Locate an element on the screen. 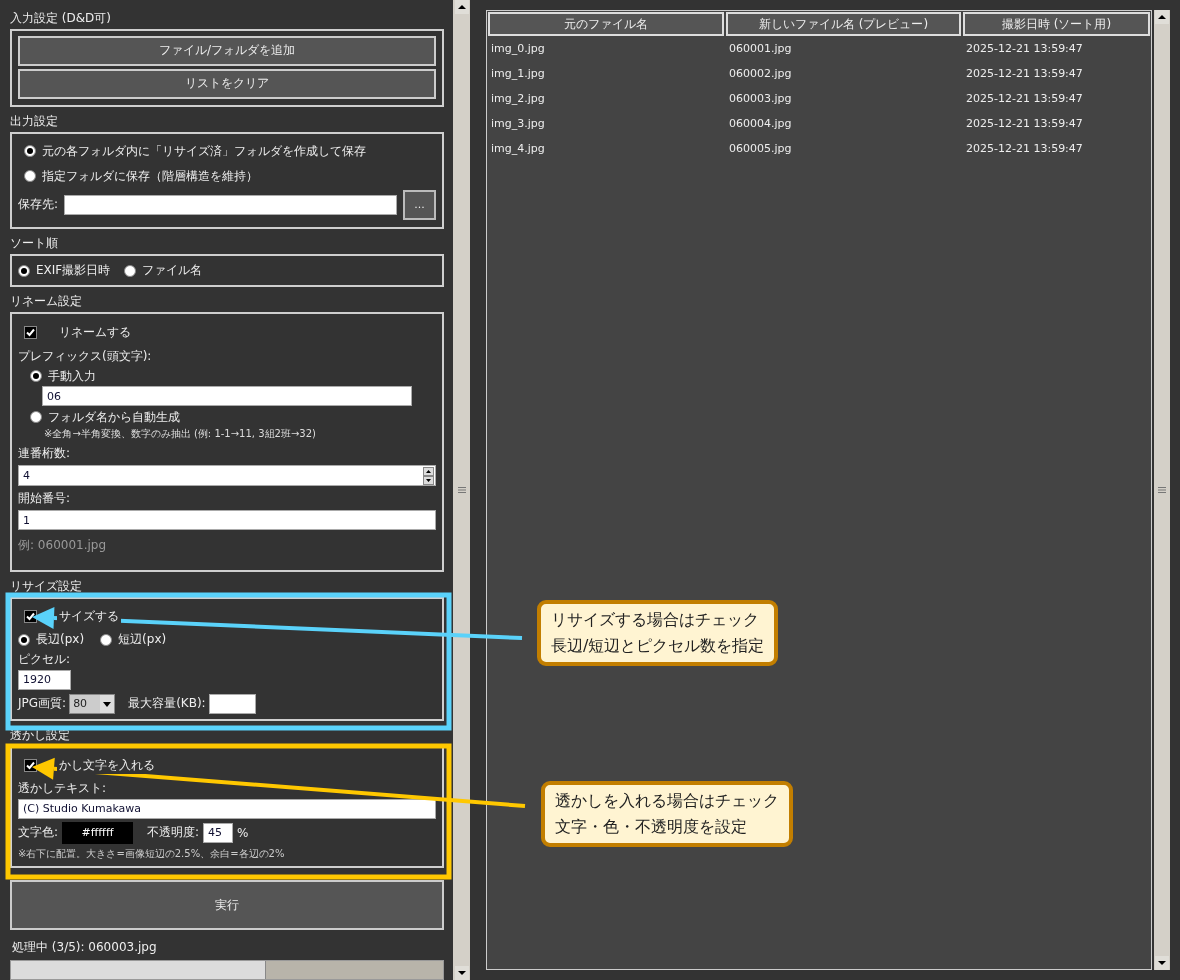 This screenshot has height=980, width=1180. table-cell-text: 060001.jpg is located at coordinates (760, 48).